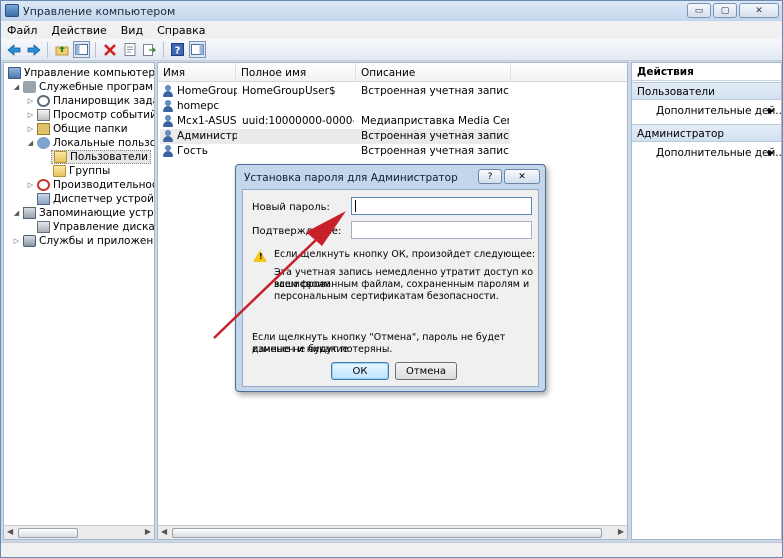  What do you see at coordinates (83, 241) in the screenshot?
I see `tree-item-services-apps: ▷ Службы и приложения` at bounding box center [83, 241].